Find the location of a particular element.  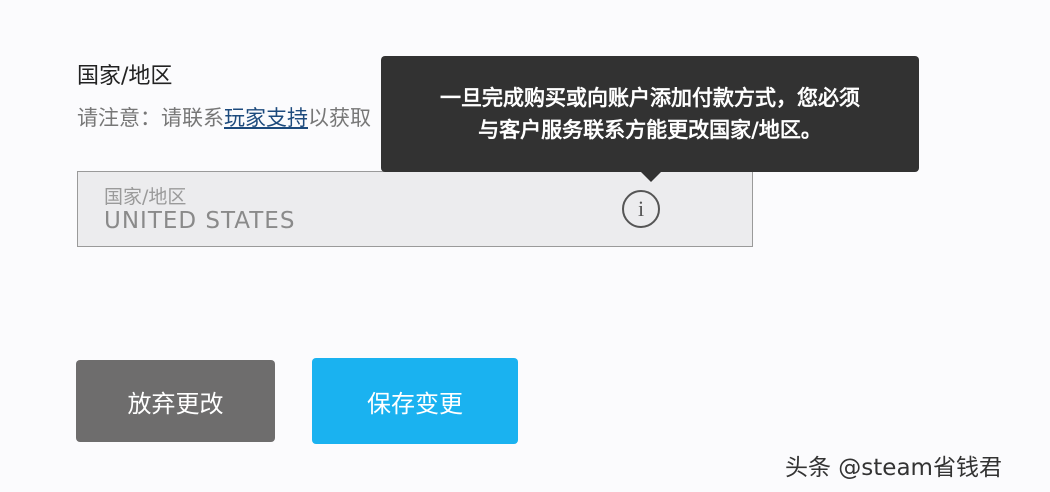

watermark: 头条 @steam省钱君 is located at coordinates (893, 468).